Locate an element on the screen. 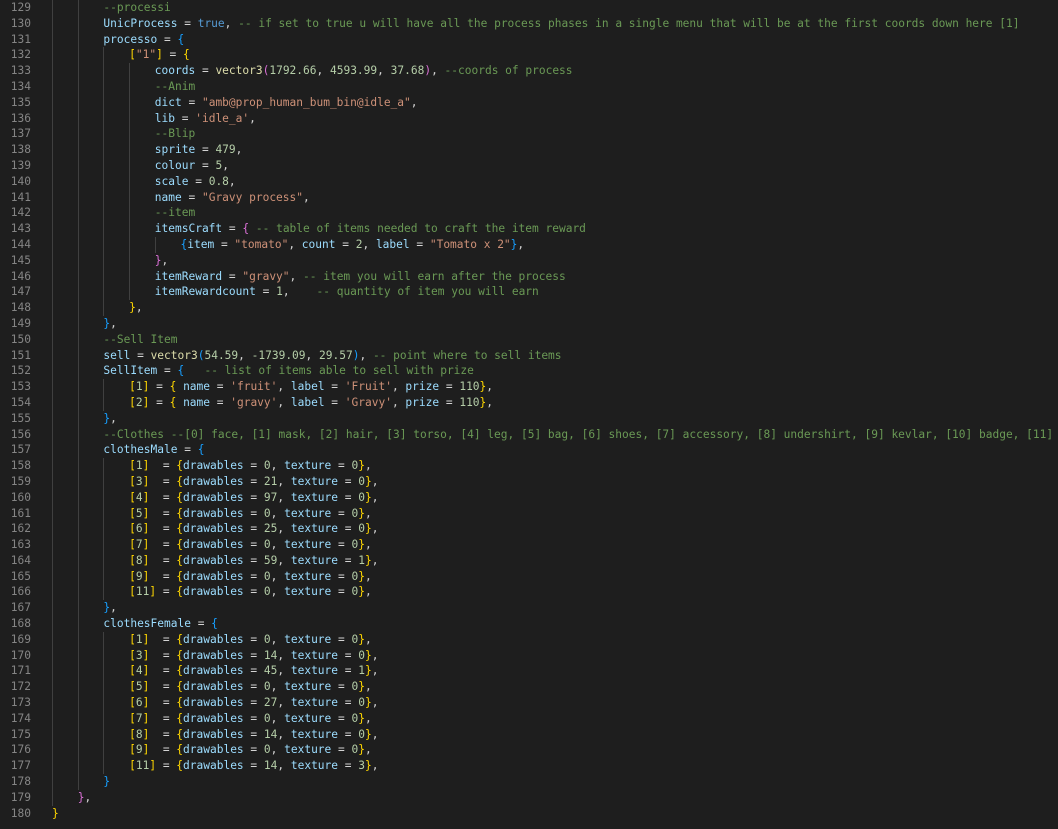 Image resolution: width=1058 pixels, height=829 pixels. code-line: 177 [11] = {drawables = 14, texture = 3}, is located at coordinates (529, 766).